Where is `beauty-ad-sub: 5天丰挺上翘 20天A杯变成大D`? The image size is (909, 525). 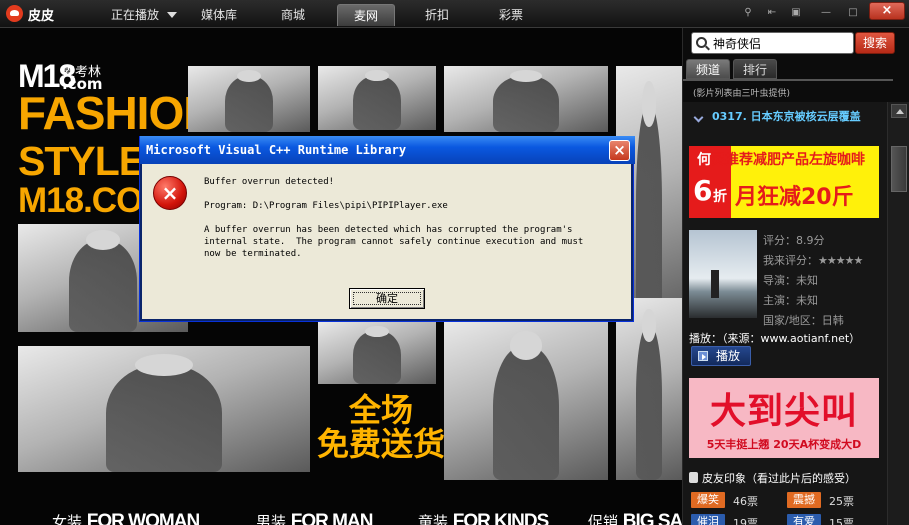
beauty-ad-sub: 5天丰挺上翘 20天A杯变成大D is located at coordinates (784, 444).